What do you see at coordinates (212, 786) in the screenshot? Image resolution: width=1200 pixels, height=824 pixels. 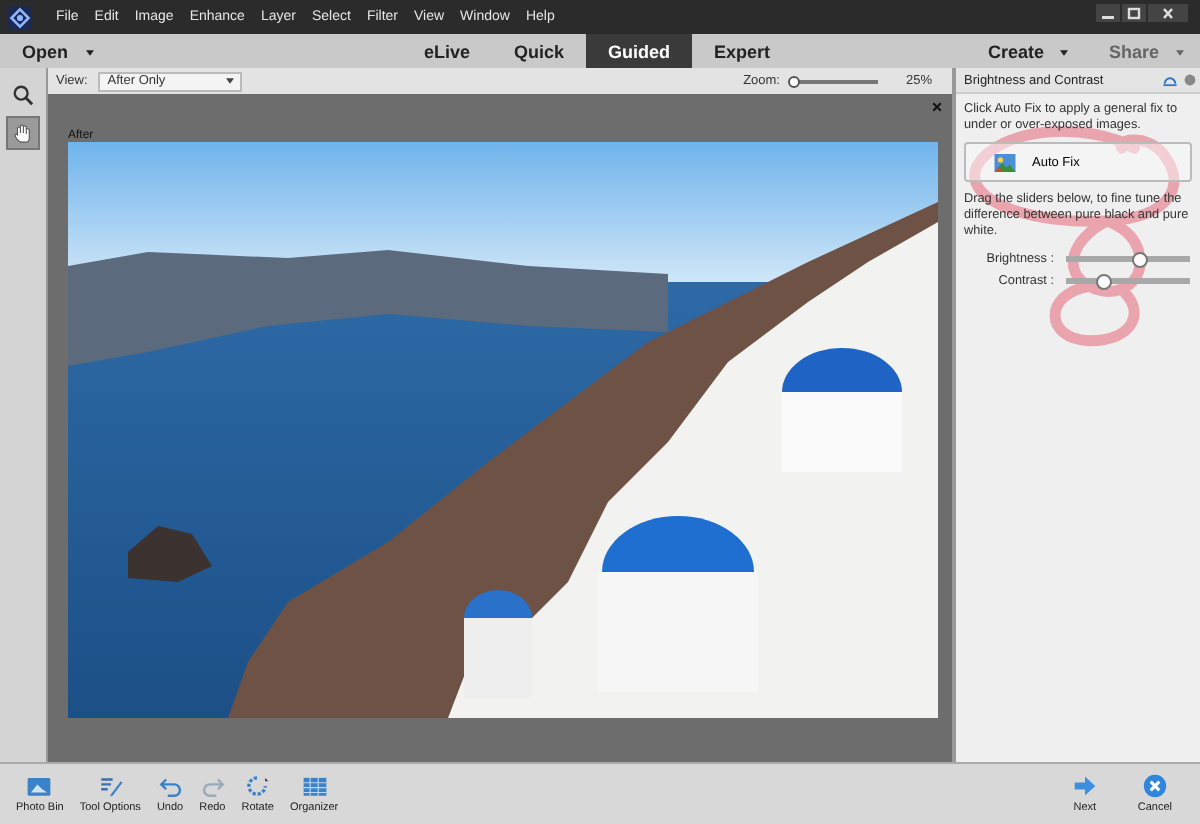 I see `redo-icon` at bounding box center [212, 786].